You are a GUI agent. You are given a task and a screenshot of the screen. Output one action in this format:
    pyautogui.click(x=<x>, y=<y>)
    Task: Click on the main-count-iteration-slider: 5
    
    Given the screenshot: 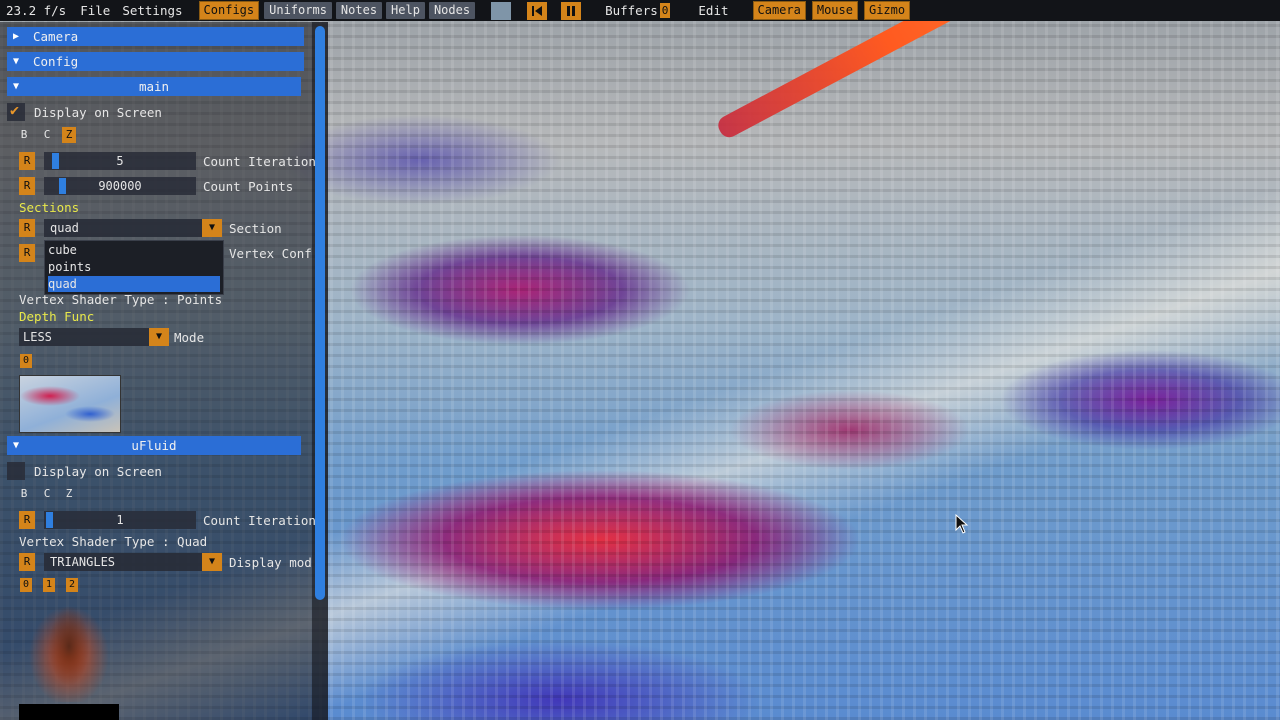 What is the action you would take?
    pyautogui.click(x=120, y=161)
    